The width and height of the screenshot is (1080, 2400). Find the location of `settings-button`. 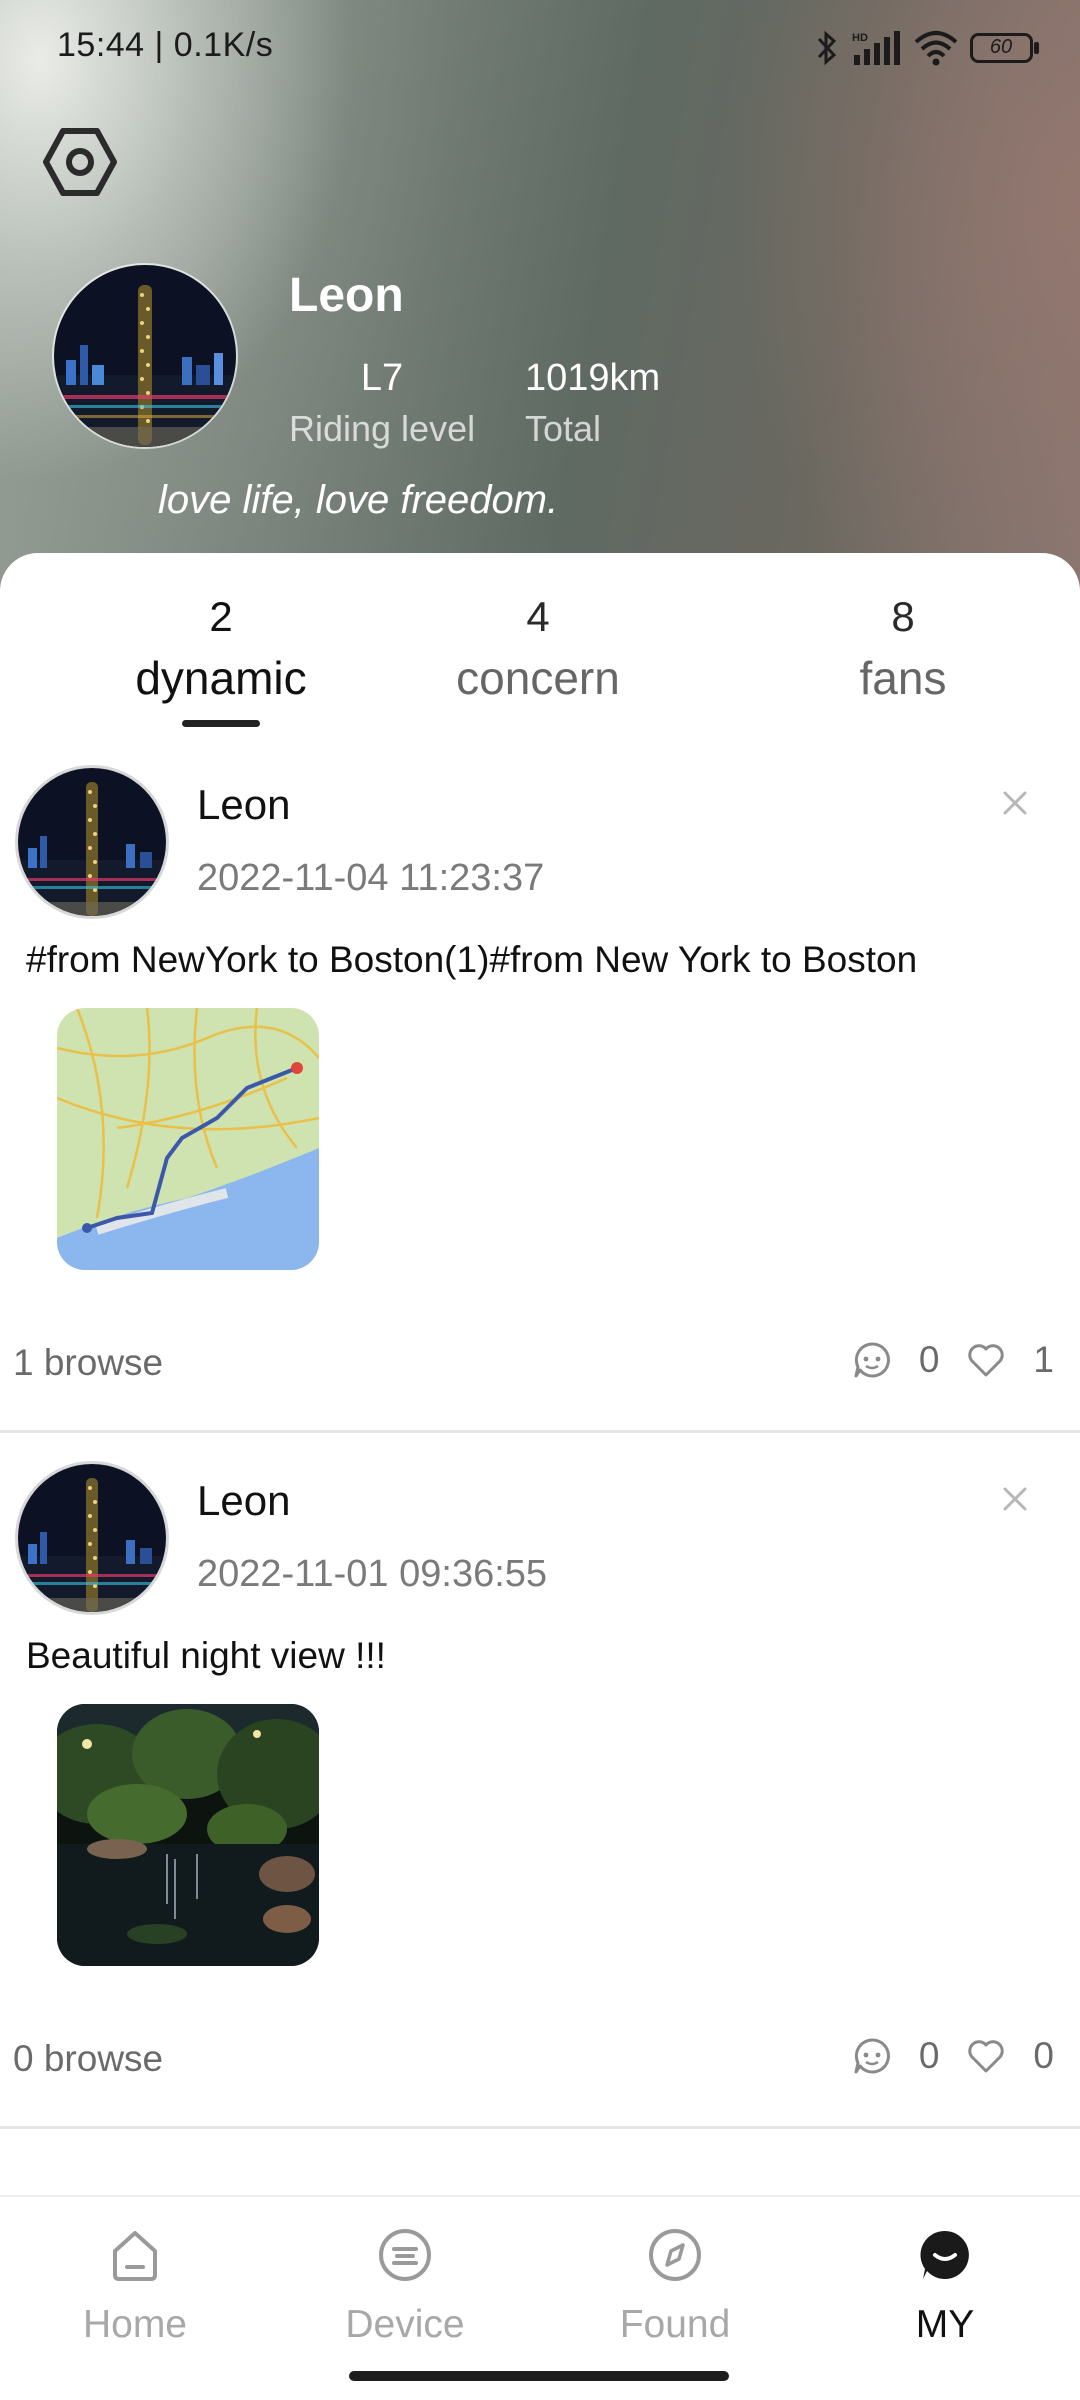

settings-button is located at coordinates (80, 162).